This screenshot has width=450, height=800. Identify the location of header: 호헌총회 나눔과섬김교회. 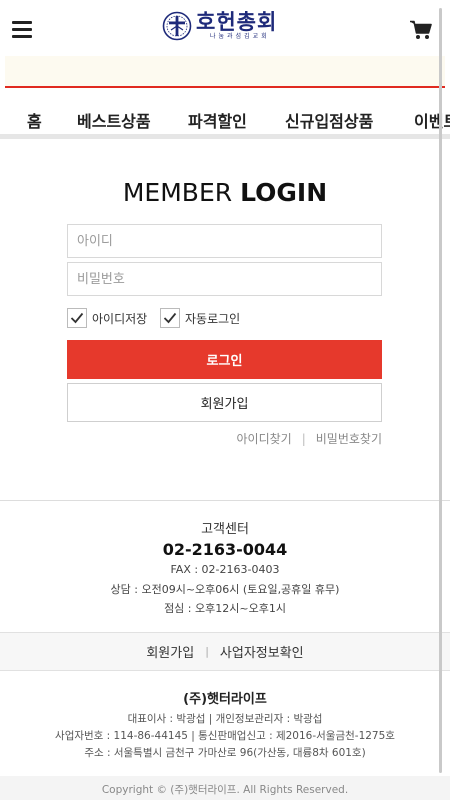
(225, 28).